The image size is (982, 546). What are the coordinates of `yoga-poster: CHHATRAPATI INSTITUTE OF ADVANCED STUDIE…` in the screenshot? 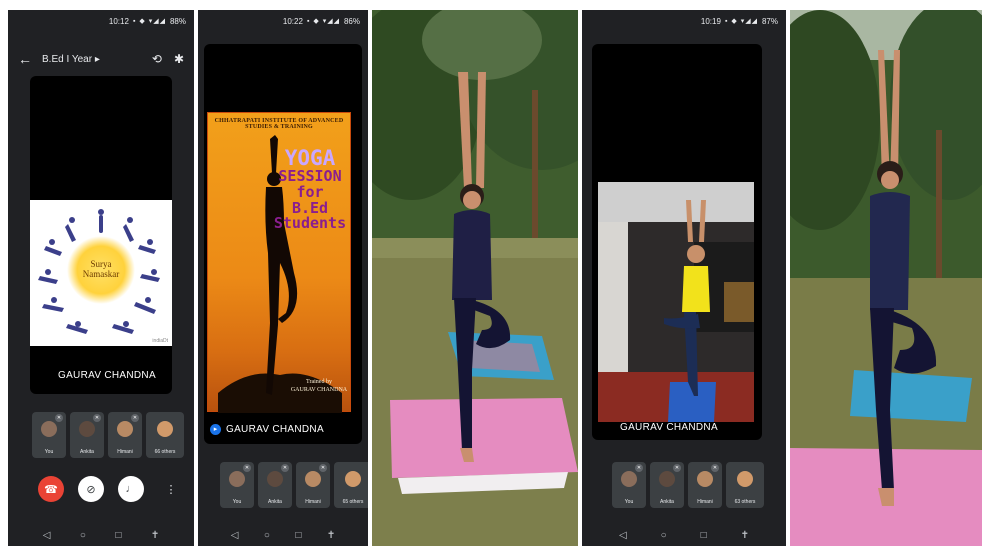 It's located at (279, 262).